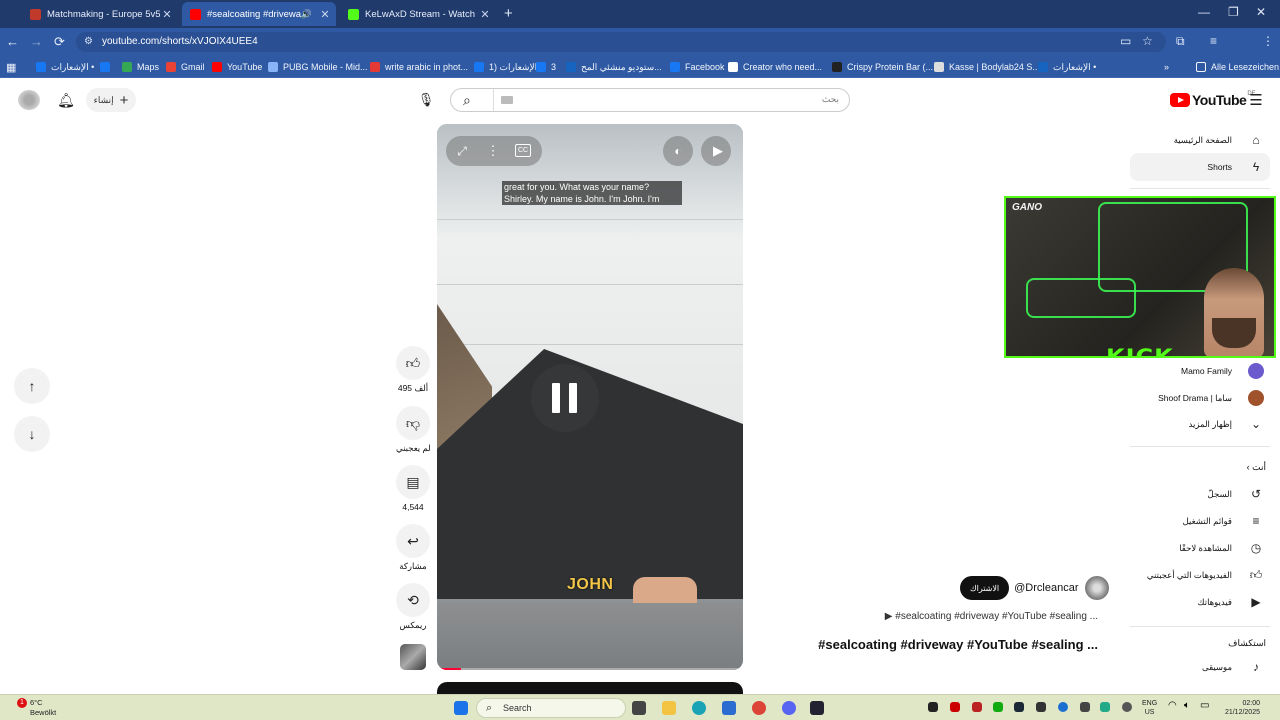  I want to click on like-action: 👍︎ 495 ألف, so click(413, 370).